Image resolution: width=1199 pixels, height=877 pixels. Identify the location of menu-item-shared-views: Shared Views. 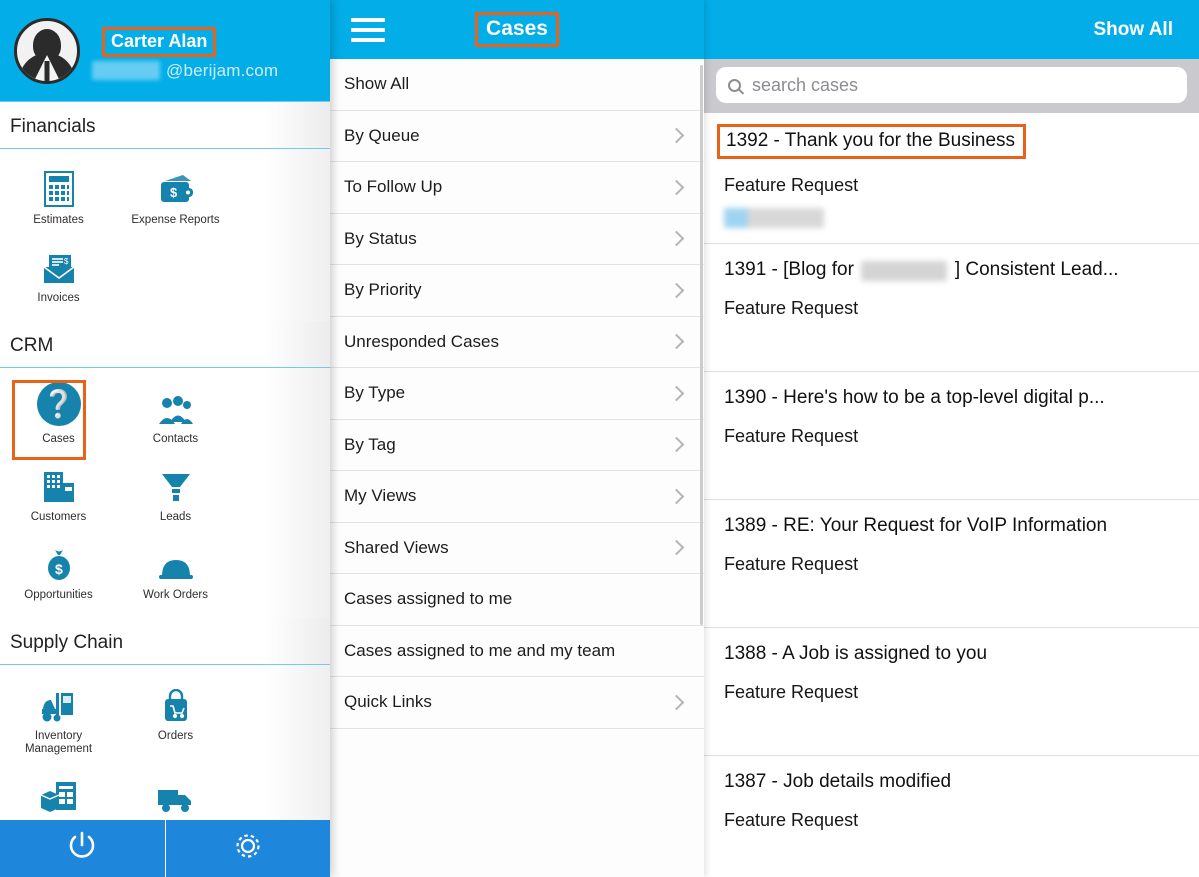
(517, 548).